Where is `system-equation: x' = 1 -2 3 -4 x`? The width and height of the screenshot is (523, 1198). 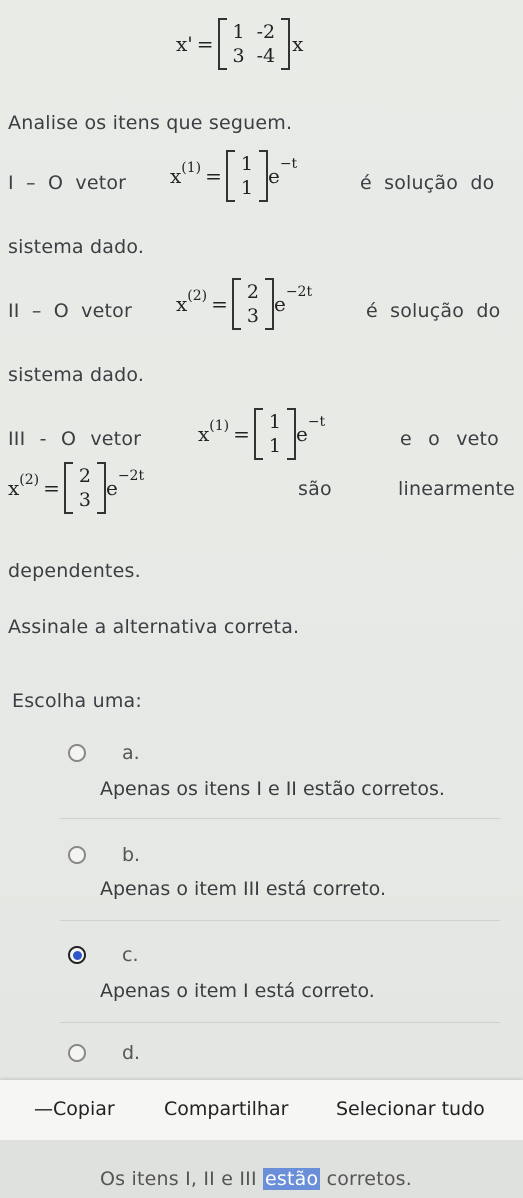 system-equation: x' = 1 -2 3 -4 x is located at coordinates (239, 44).